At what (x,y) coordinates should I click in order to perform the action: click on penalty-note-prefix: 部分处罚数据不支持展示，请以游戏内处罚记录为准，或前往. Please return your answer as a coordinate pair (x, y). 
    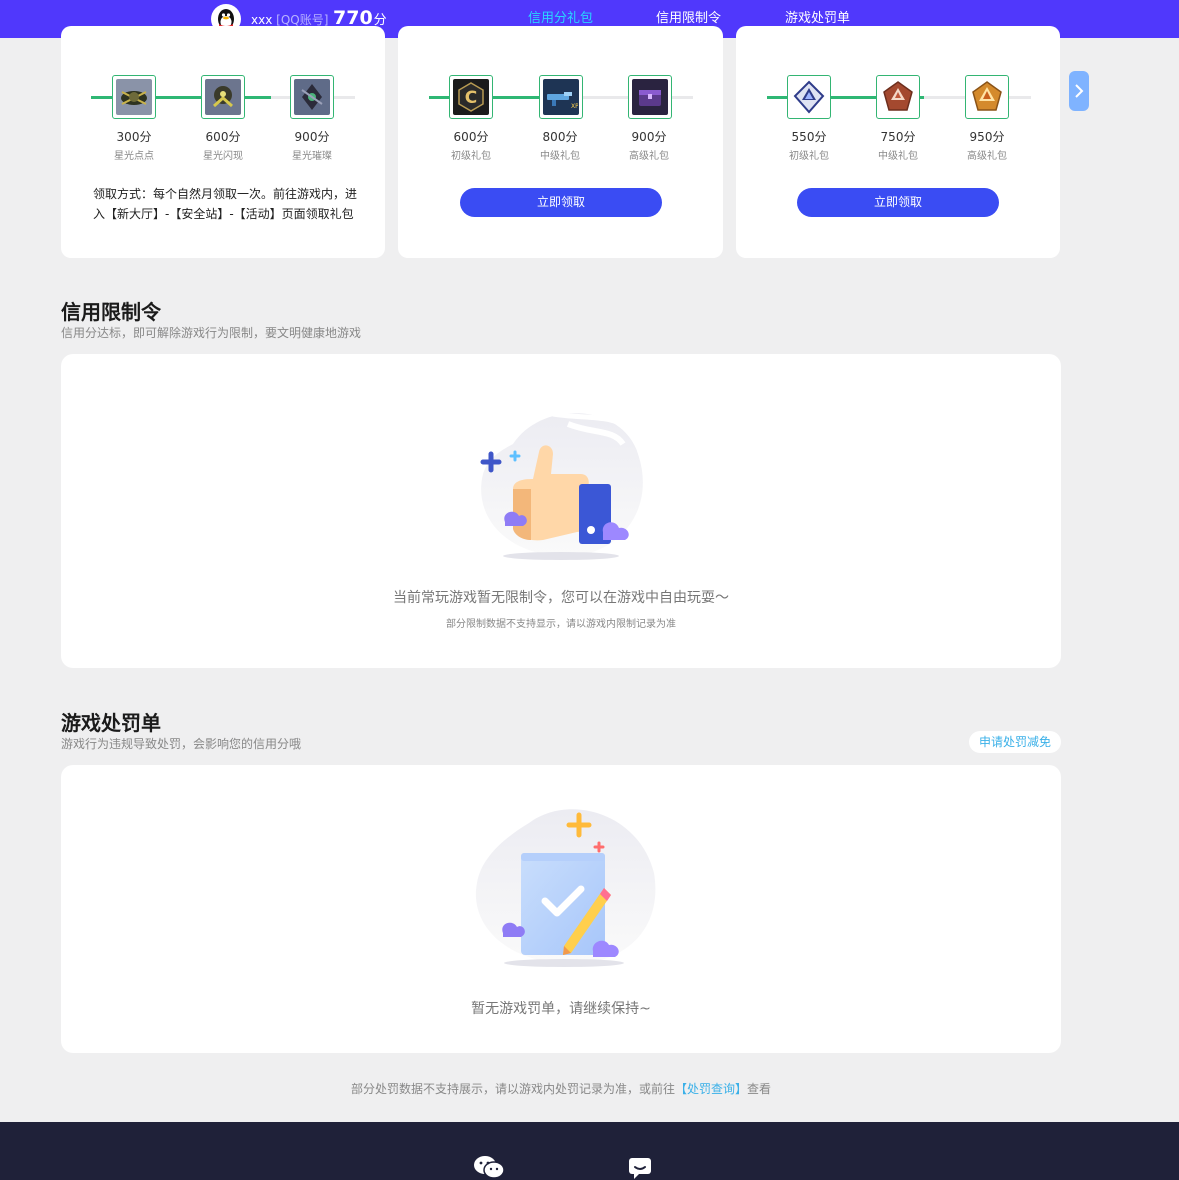
    Looking at the image, I should click on (512, 1089).